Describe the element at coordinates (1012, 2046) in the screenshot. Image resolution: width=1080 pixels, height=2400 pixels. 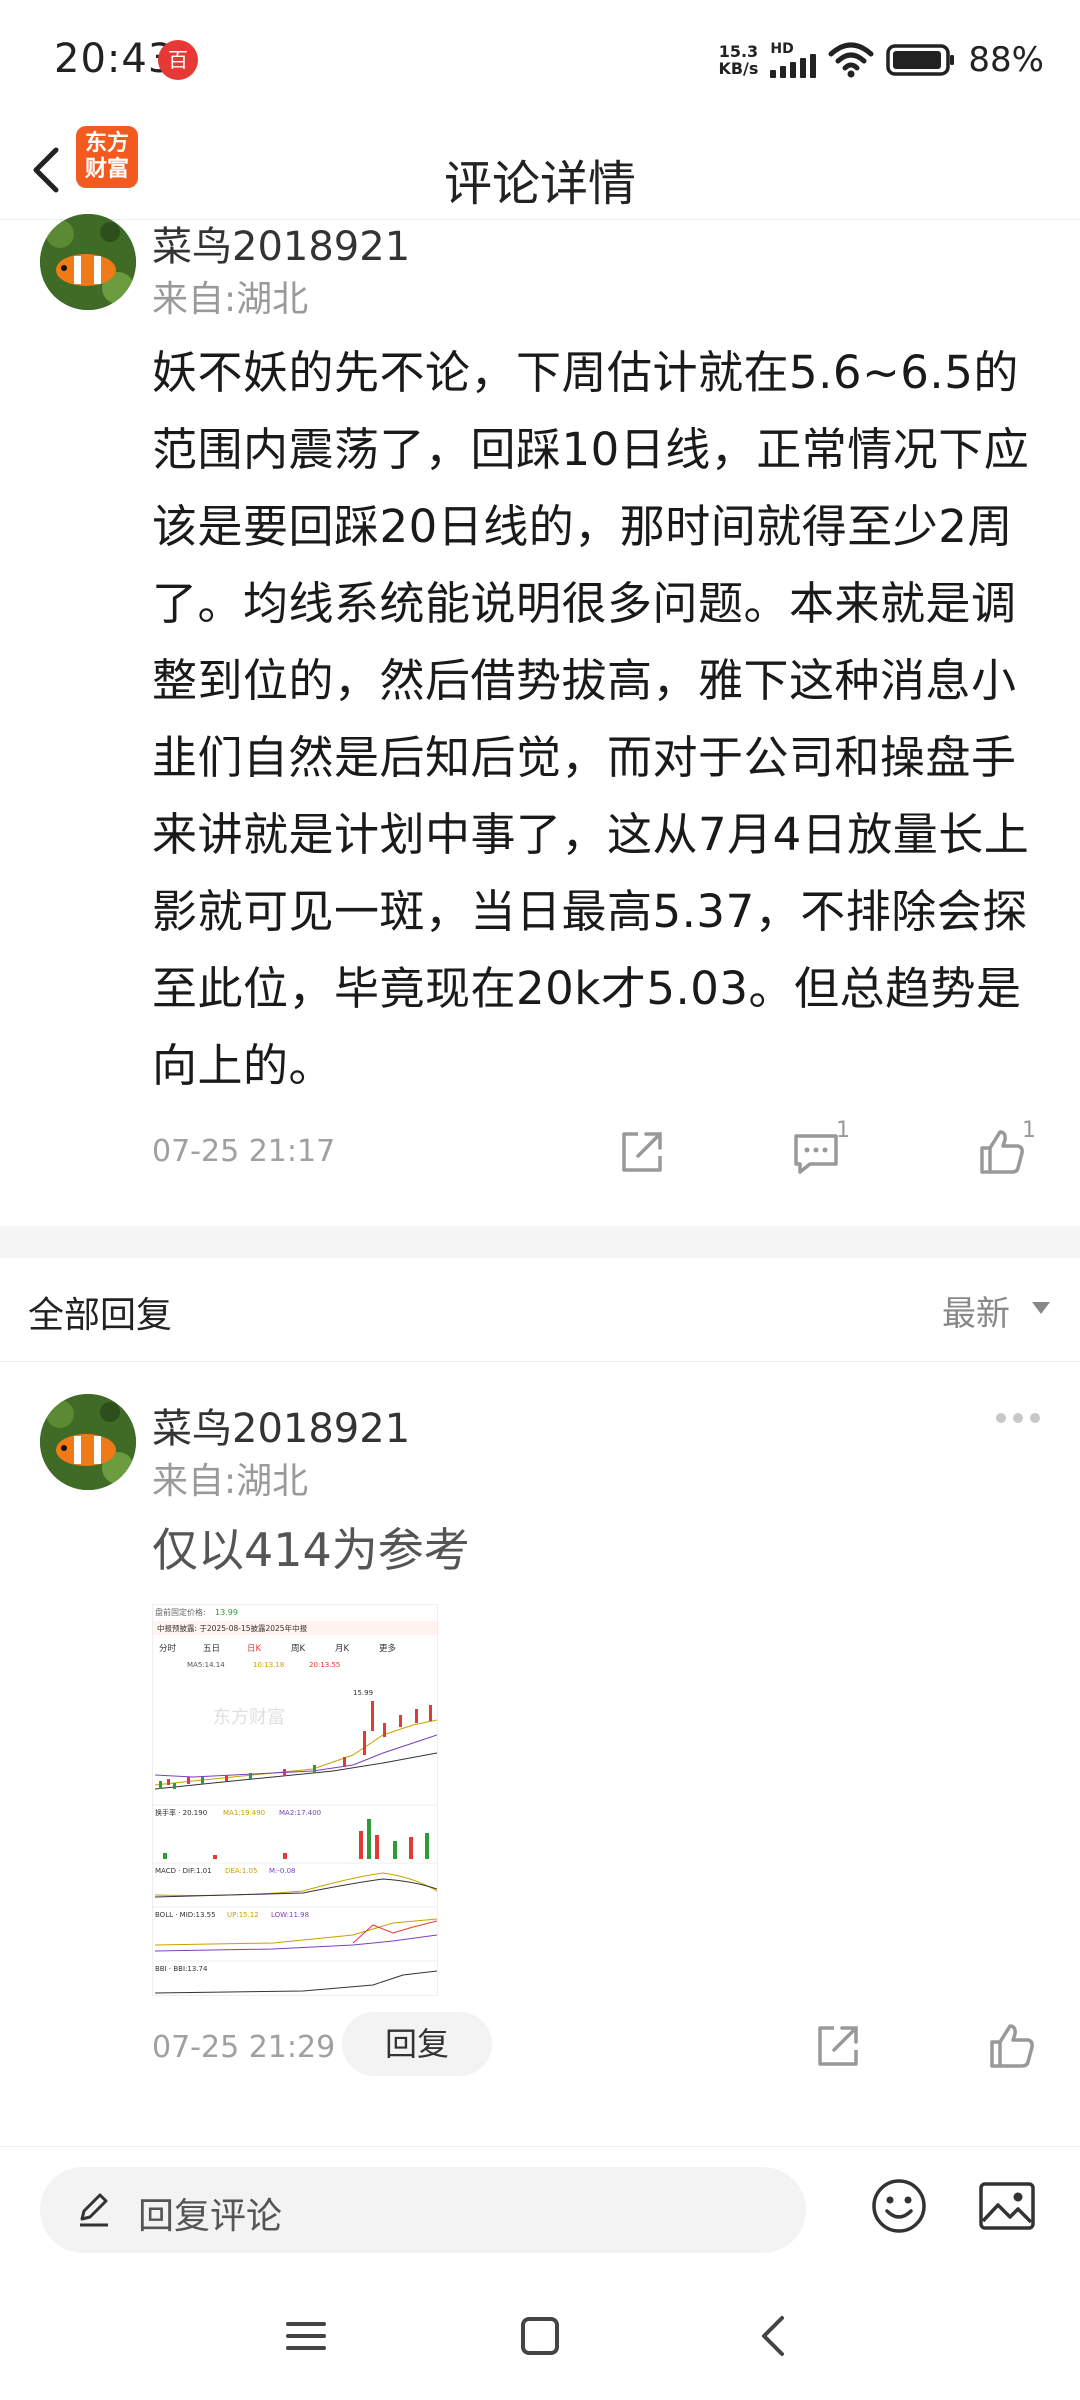
I see `reply-thumbs-up-icon` at that location.